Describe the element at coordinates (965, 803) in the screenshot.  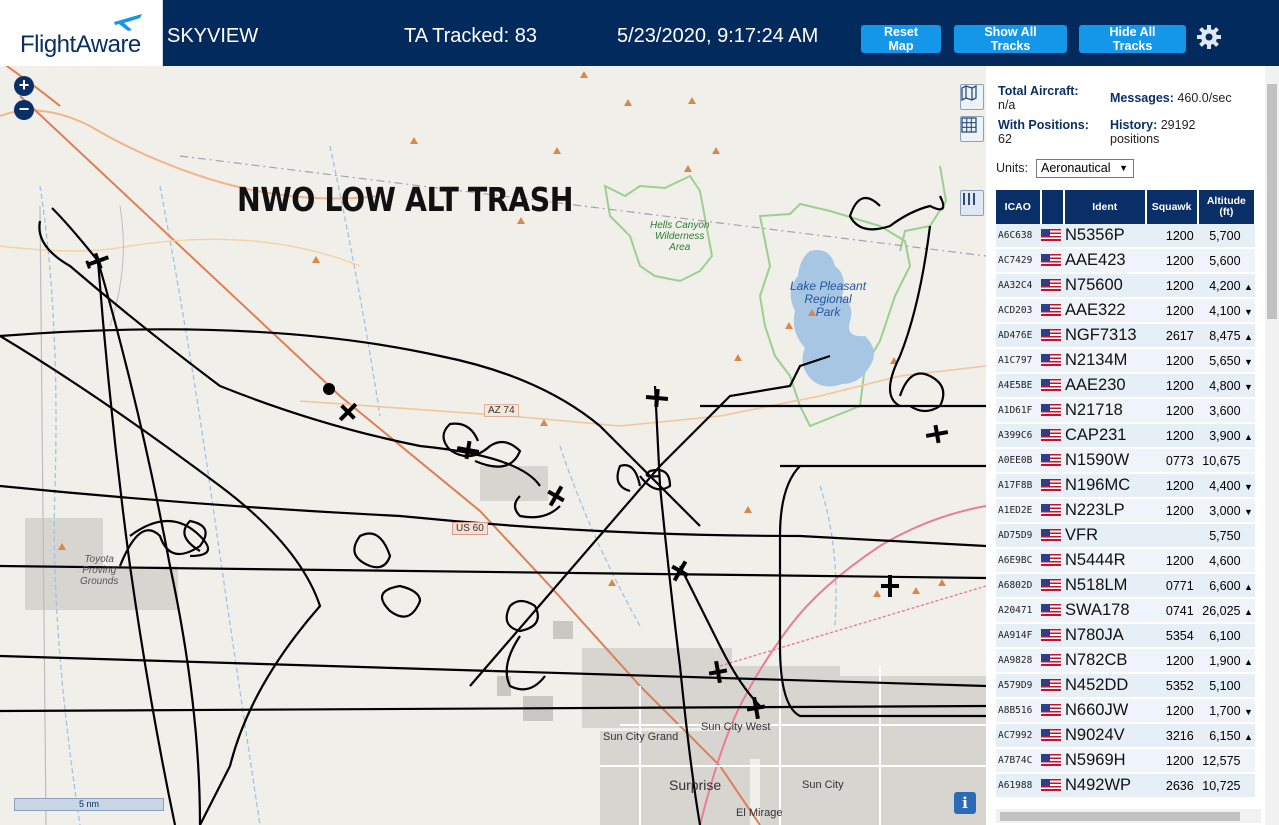
I see `info-icon: i` at that location.